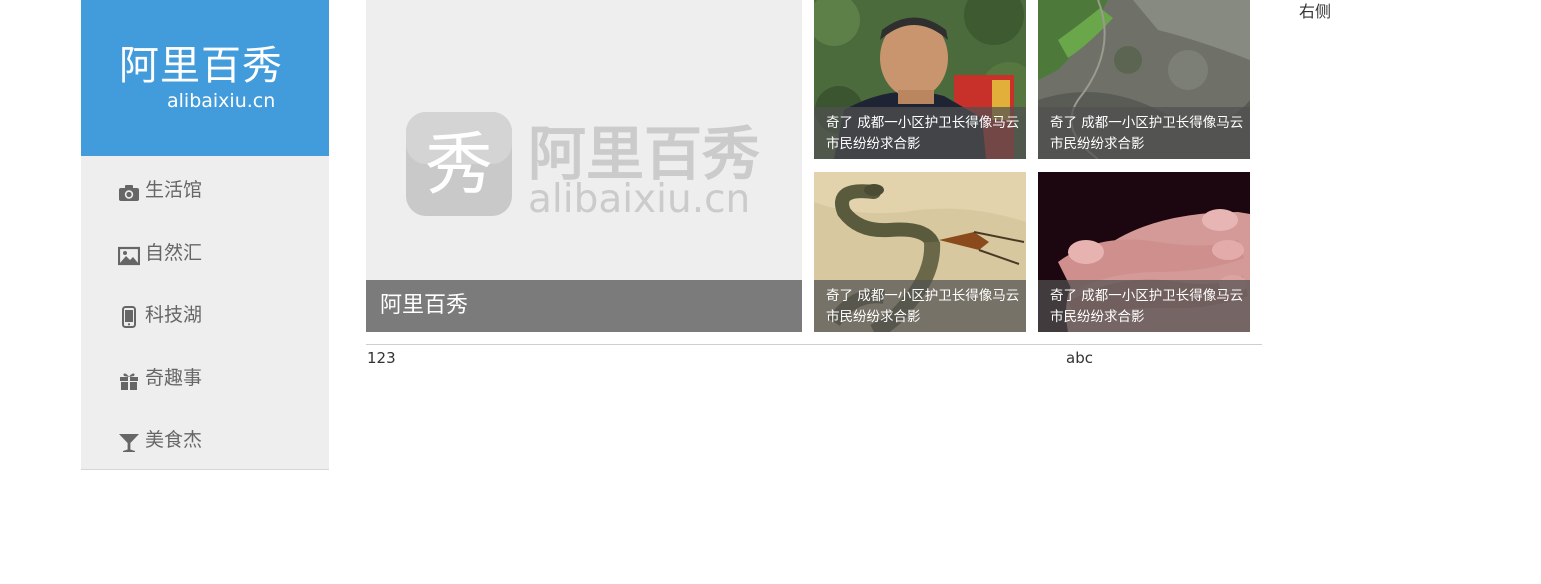  I want to click on hero-logo-image: 秀 阿里百秀 alibaixiu.cn, so click(583, 166).